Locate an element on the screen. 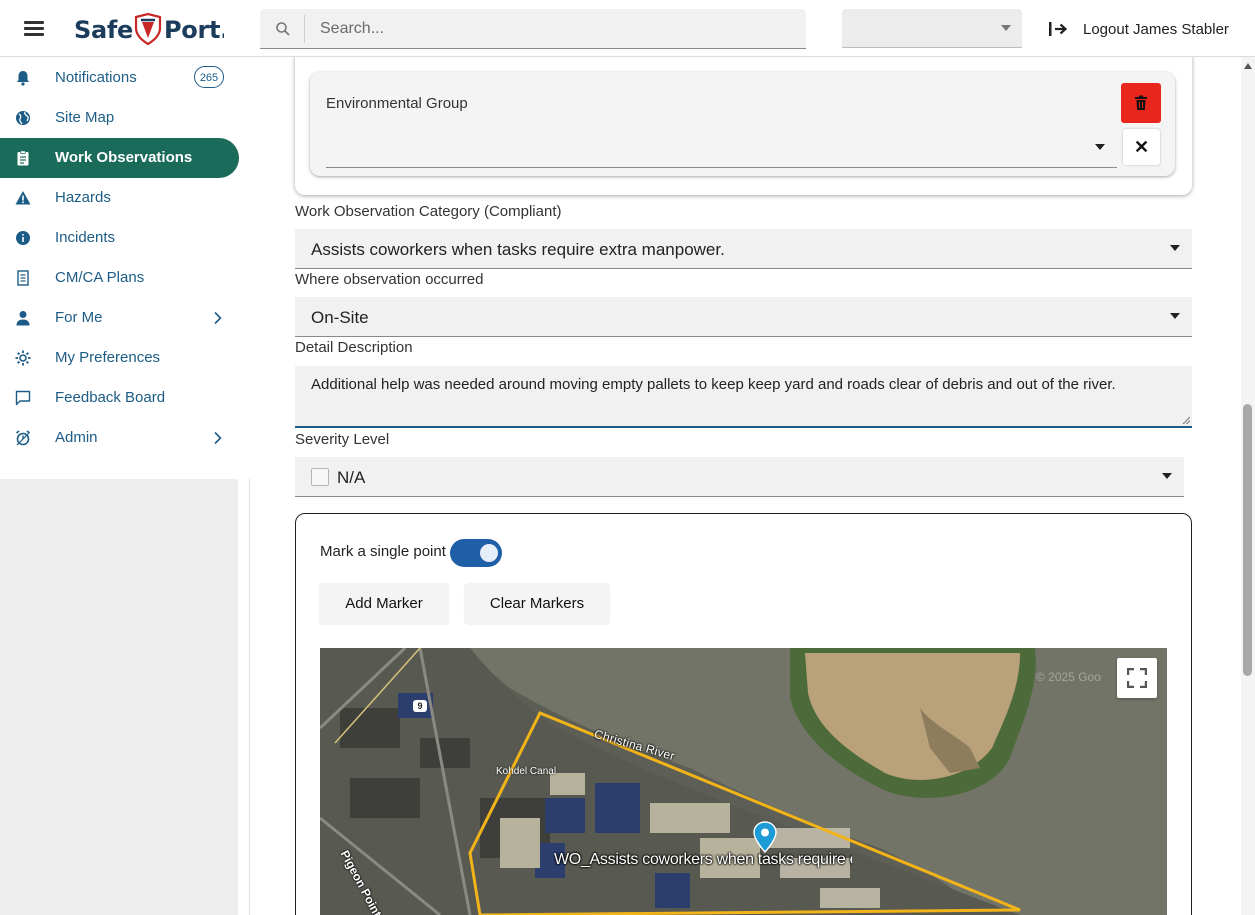 This screenshot has width=1255, height=915. clear-selection-button: ✕ is located at coordinates (1141, 147).